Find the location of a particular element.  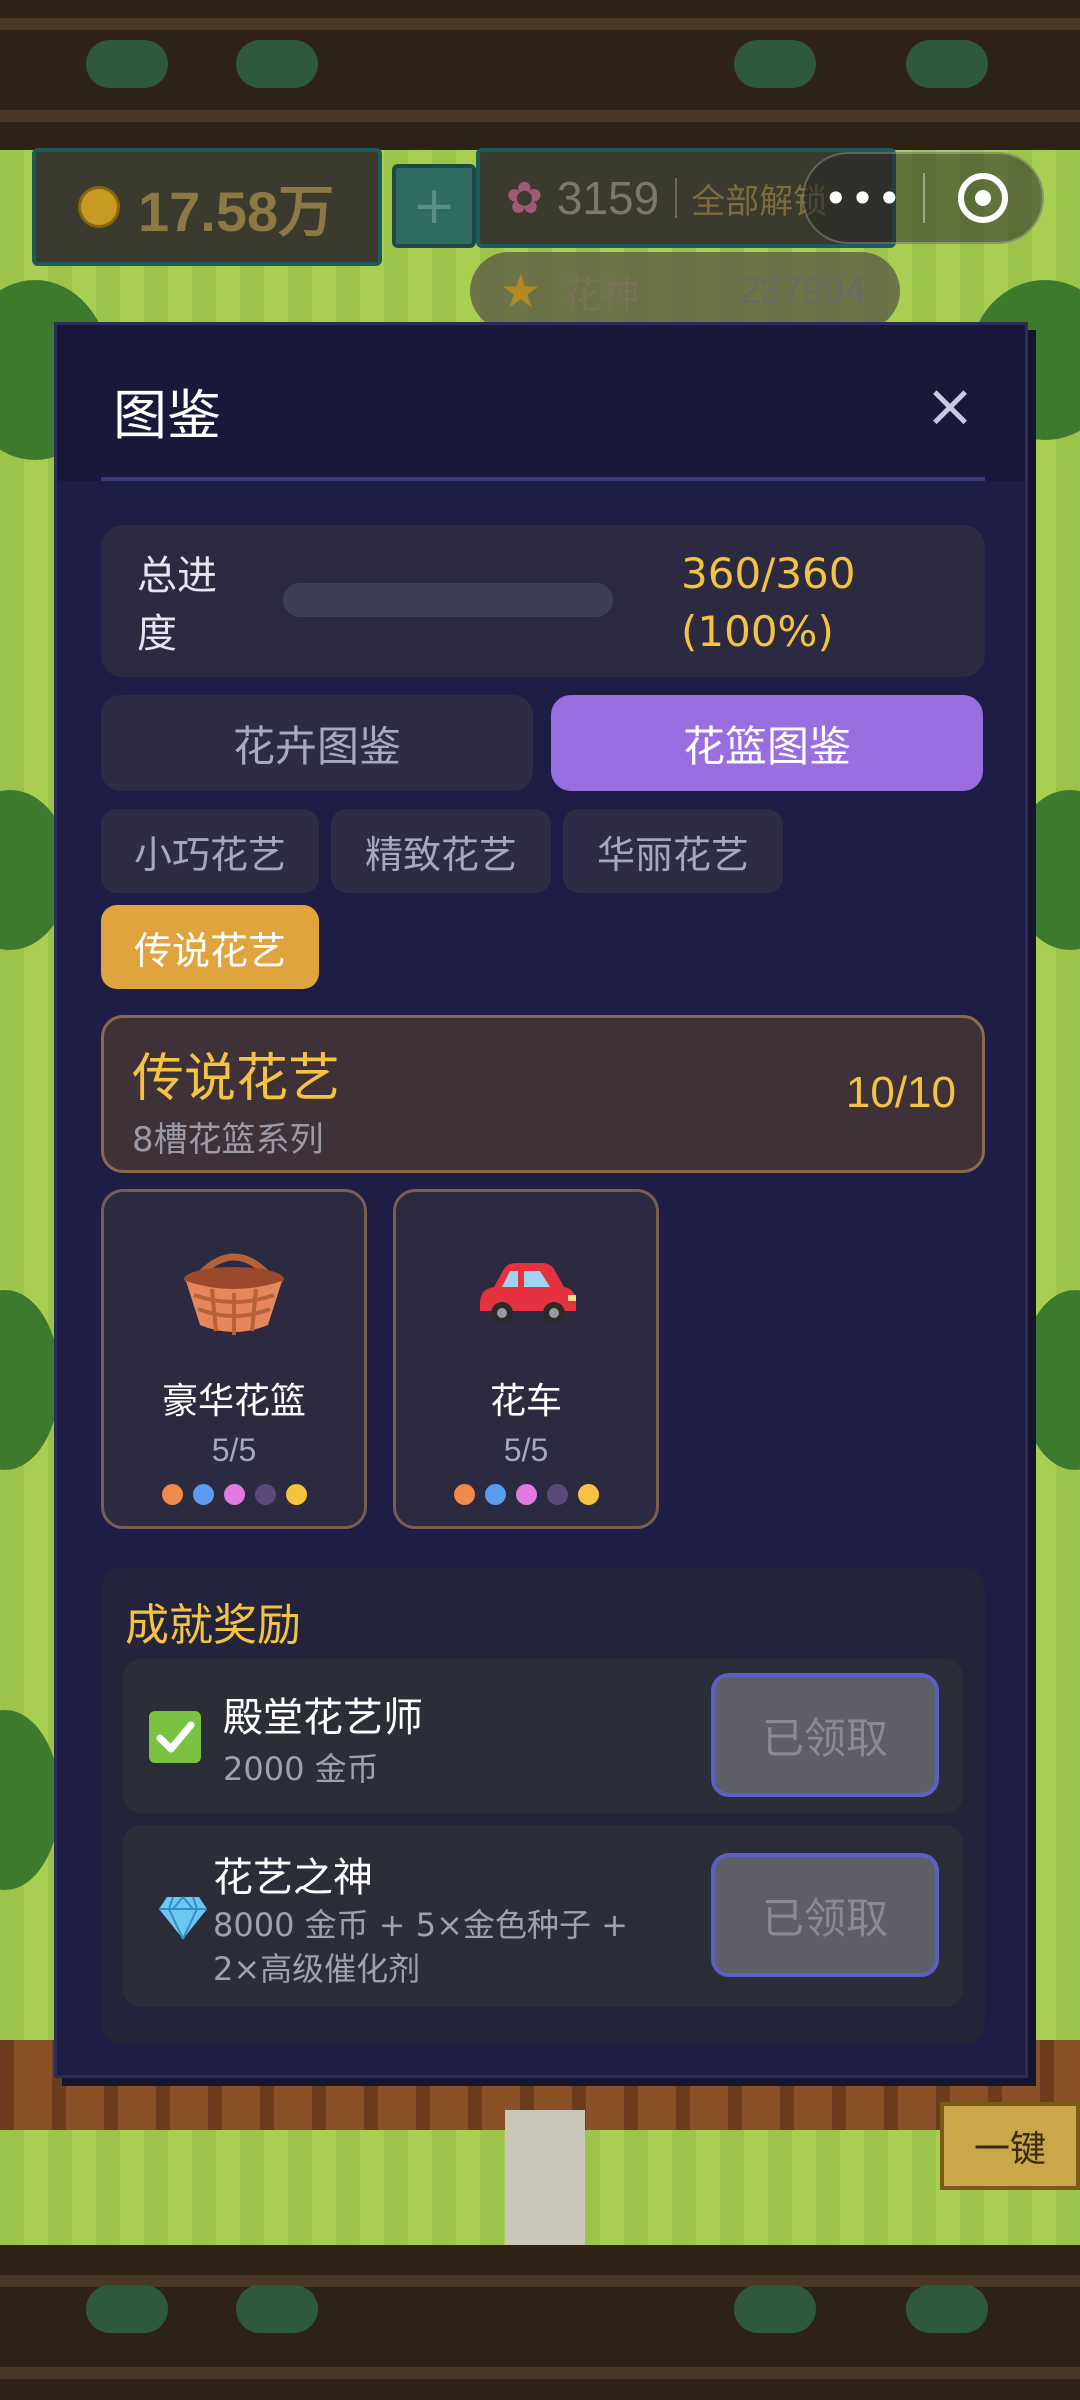

progress-label: 总进度 is located at coordinates (177, 605).